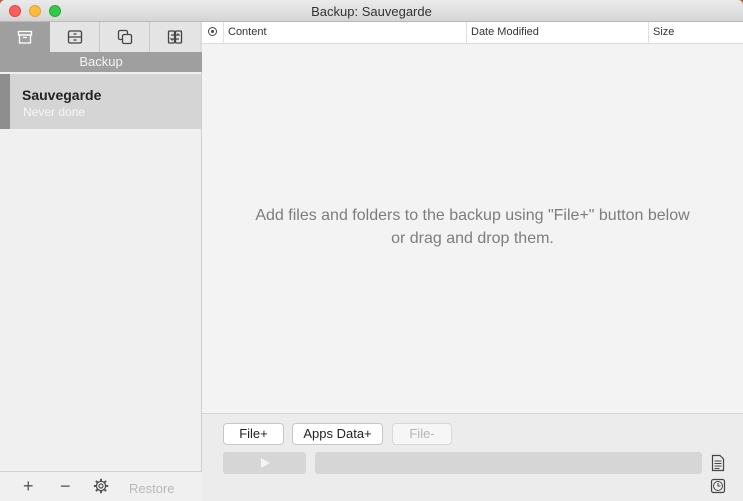 This screenshot has width=743, height=501. I want to click on window-title: Backup: Sauvegarde, so click(371, 11).